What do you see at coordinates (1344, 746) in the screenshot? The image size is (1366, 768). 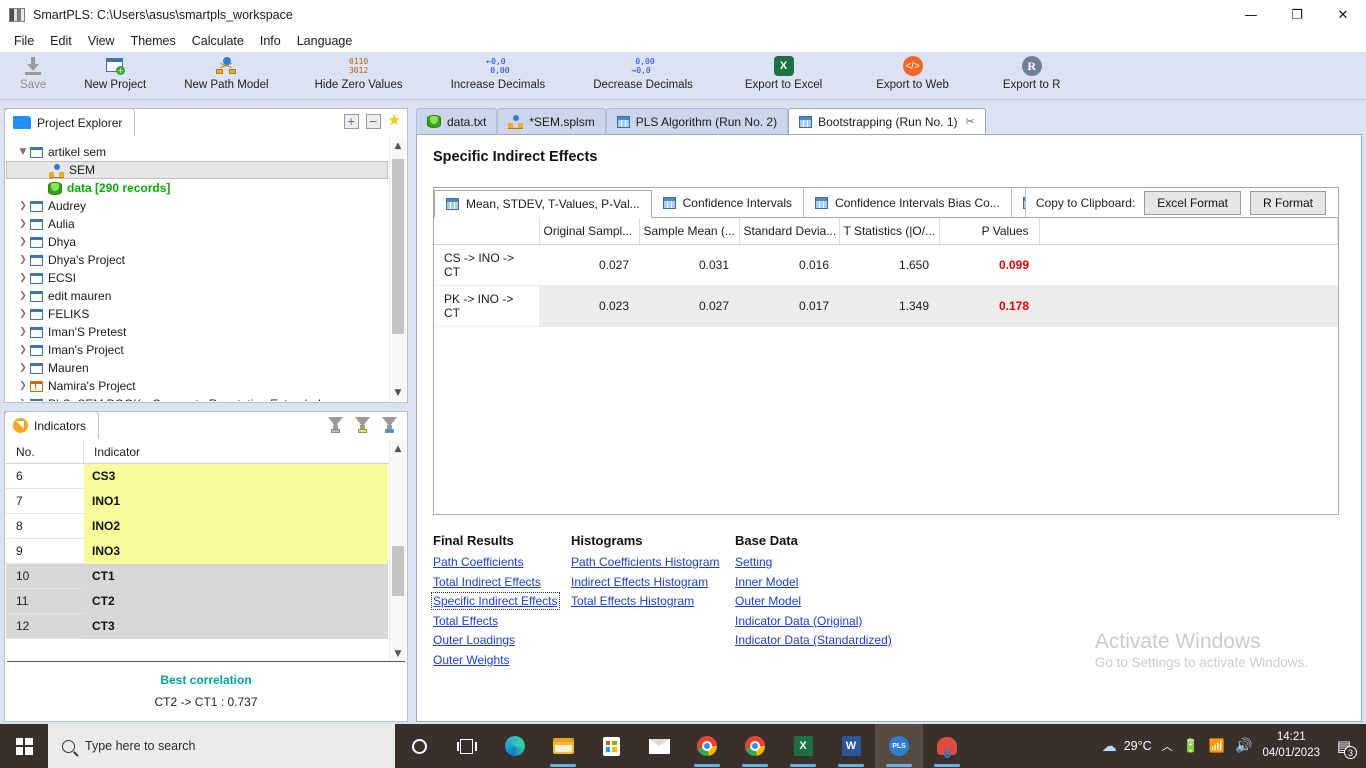 I see `notification-center-button: ▤ 3` at bounding box center [1344, 746].